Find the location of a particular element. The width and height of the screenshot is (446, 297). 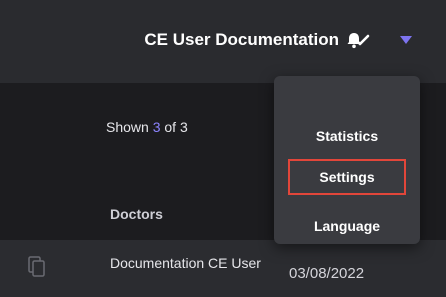

shown-prefix: Shown is located at coordinates (127, 127).